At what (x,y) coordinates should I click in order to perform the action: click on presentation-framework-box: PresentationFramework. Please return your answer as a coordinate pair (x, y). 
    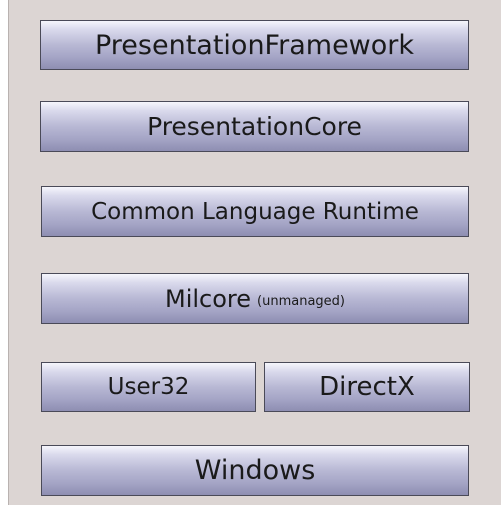
    Looking at the image, I should click on (254, 45).